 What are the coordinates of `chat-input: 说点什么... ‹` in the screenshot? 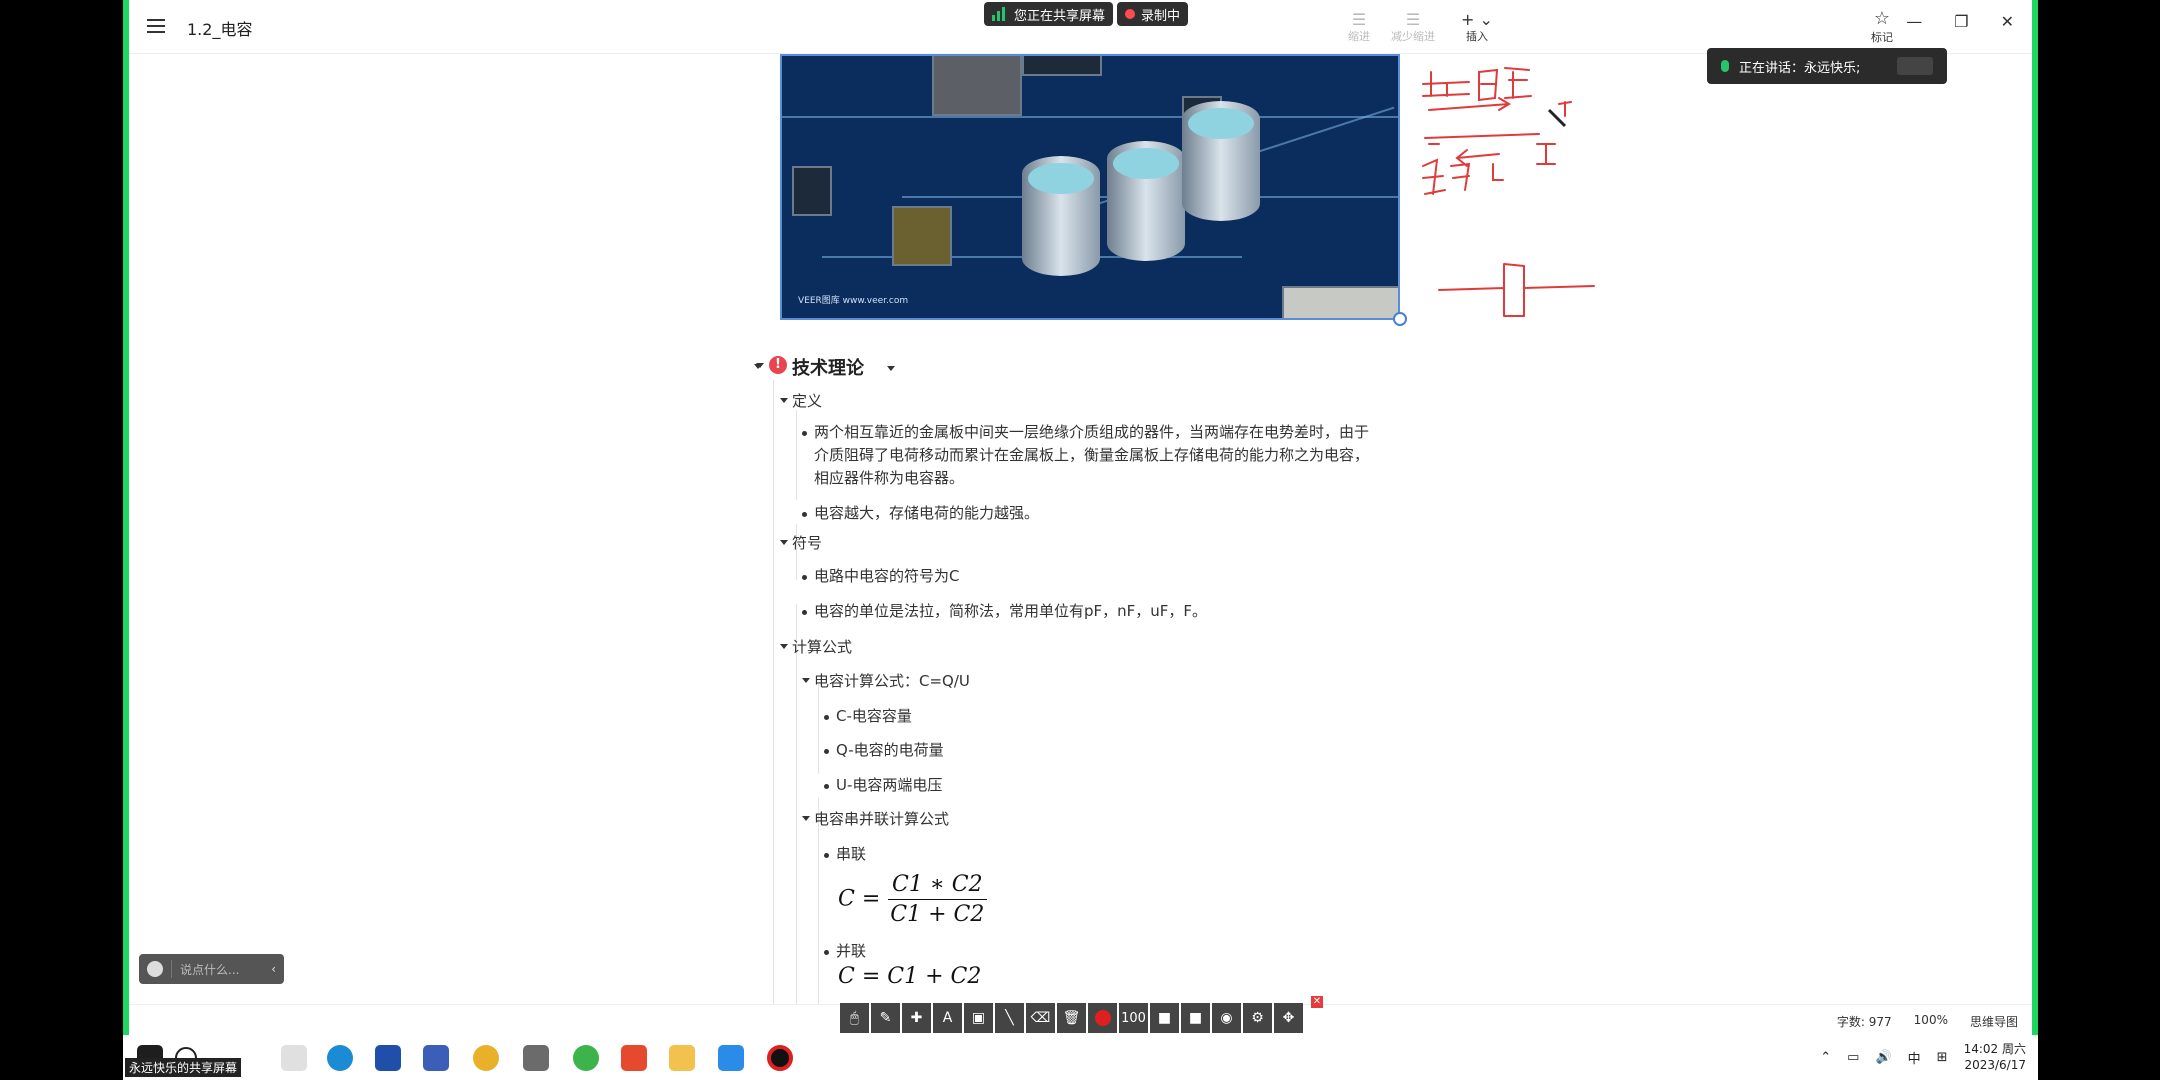 It's located at (211, 969).